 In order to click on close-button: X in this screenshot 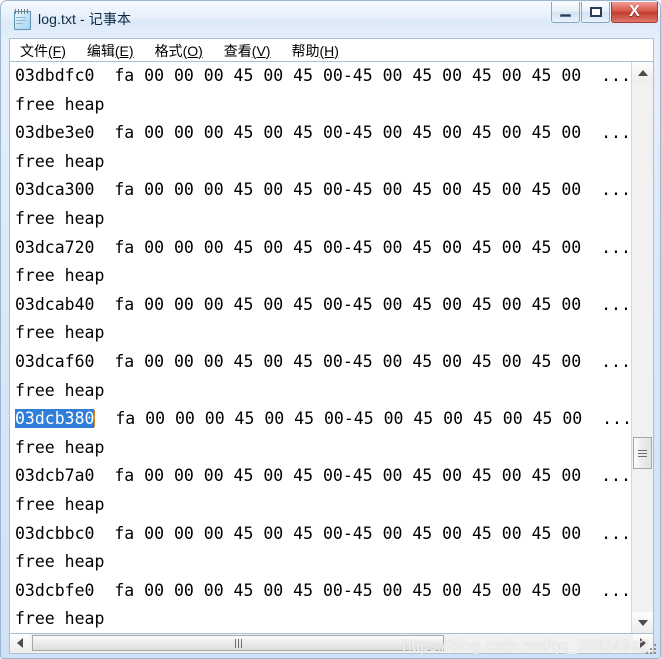, I will do `click(634, 12)`.